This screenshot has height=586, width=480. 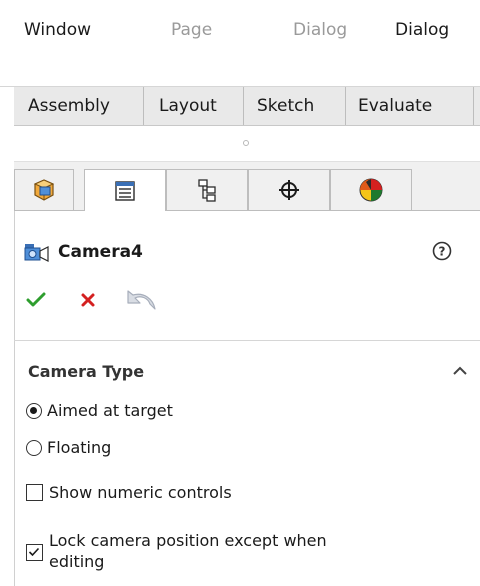 I want to click on property-manager-icon, so click(x=125, y=190).